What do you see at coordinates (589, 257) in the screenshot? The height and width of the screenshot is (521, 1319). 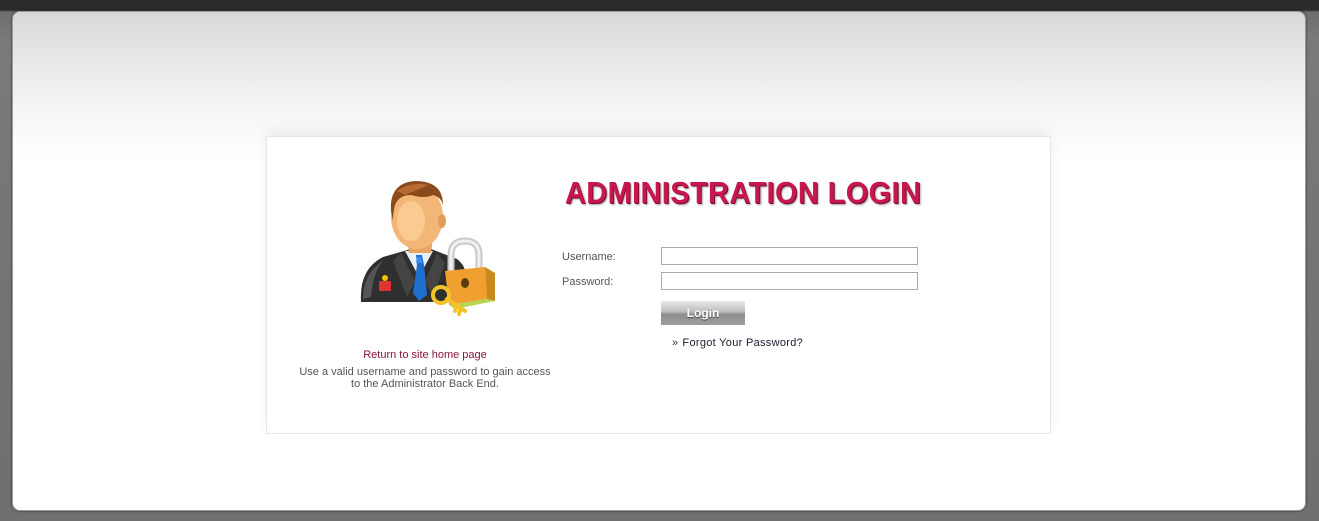 I see `username-label: Username:` at bounding box center [589, 257].